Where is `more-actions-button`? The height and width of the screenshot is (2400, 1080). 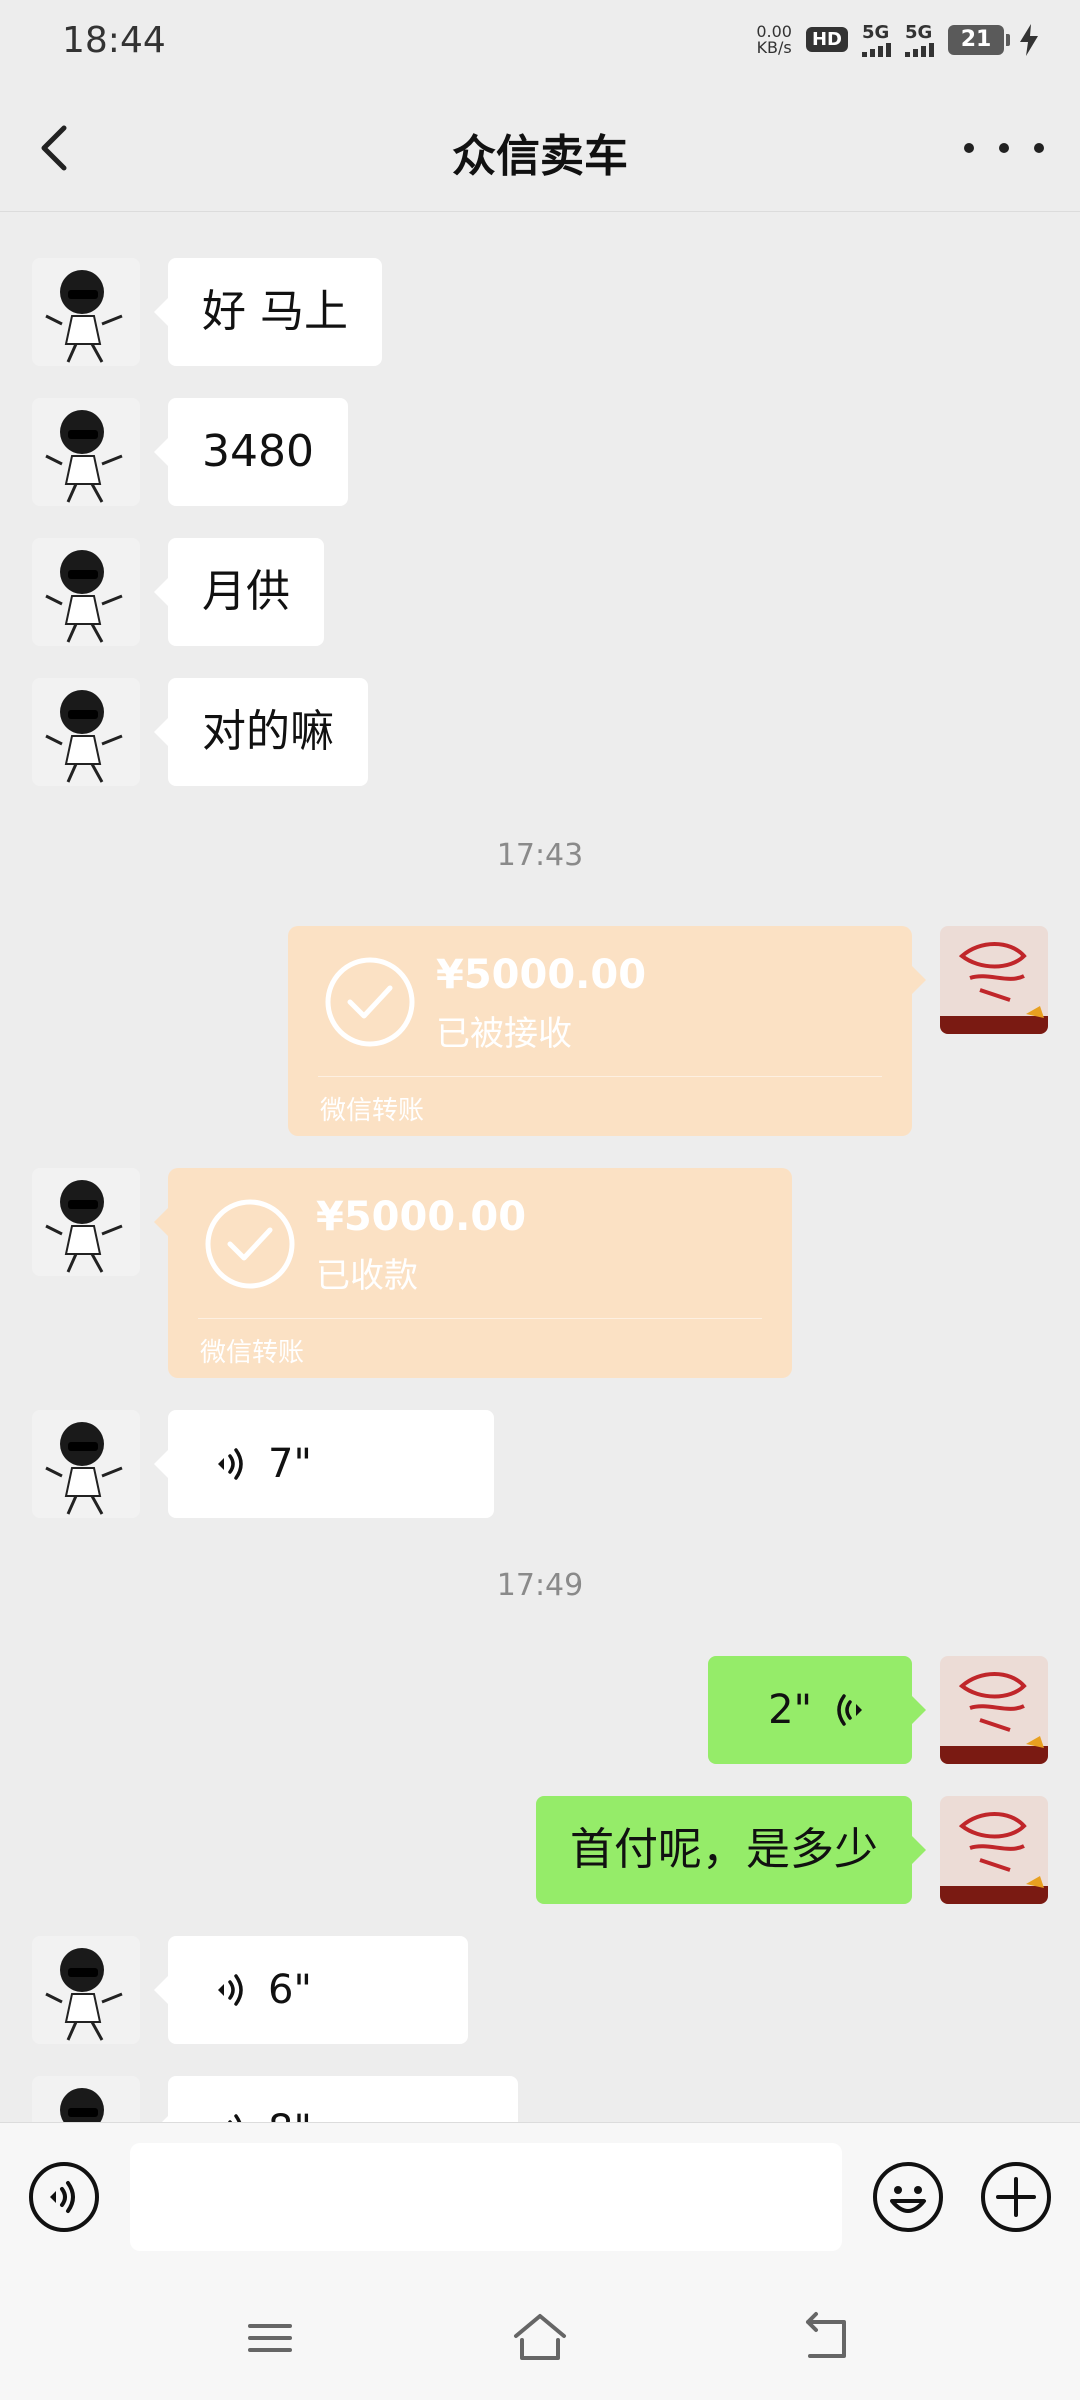 more-actions-button is located at coordinates (1016, 2197).